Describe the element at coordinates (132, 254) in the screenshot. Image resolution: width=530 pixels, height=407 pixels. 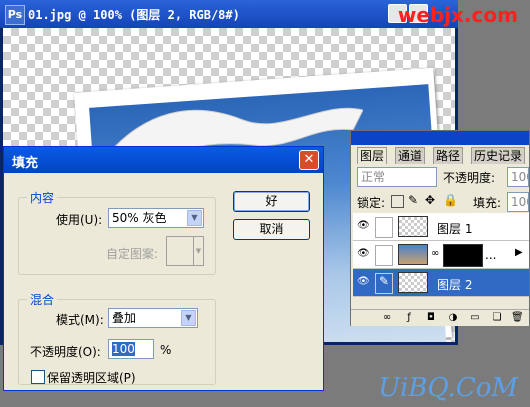
I see `pattern-label: 自定图案:` at that location.